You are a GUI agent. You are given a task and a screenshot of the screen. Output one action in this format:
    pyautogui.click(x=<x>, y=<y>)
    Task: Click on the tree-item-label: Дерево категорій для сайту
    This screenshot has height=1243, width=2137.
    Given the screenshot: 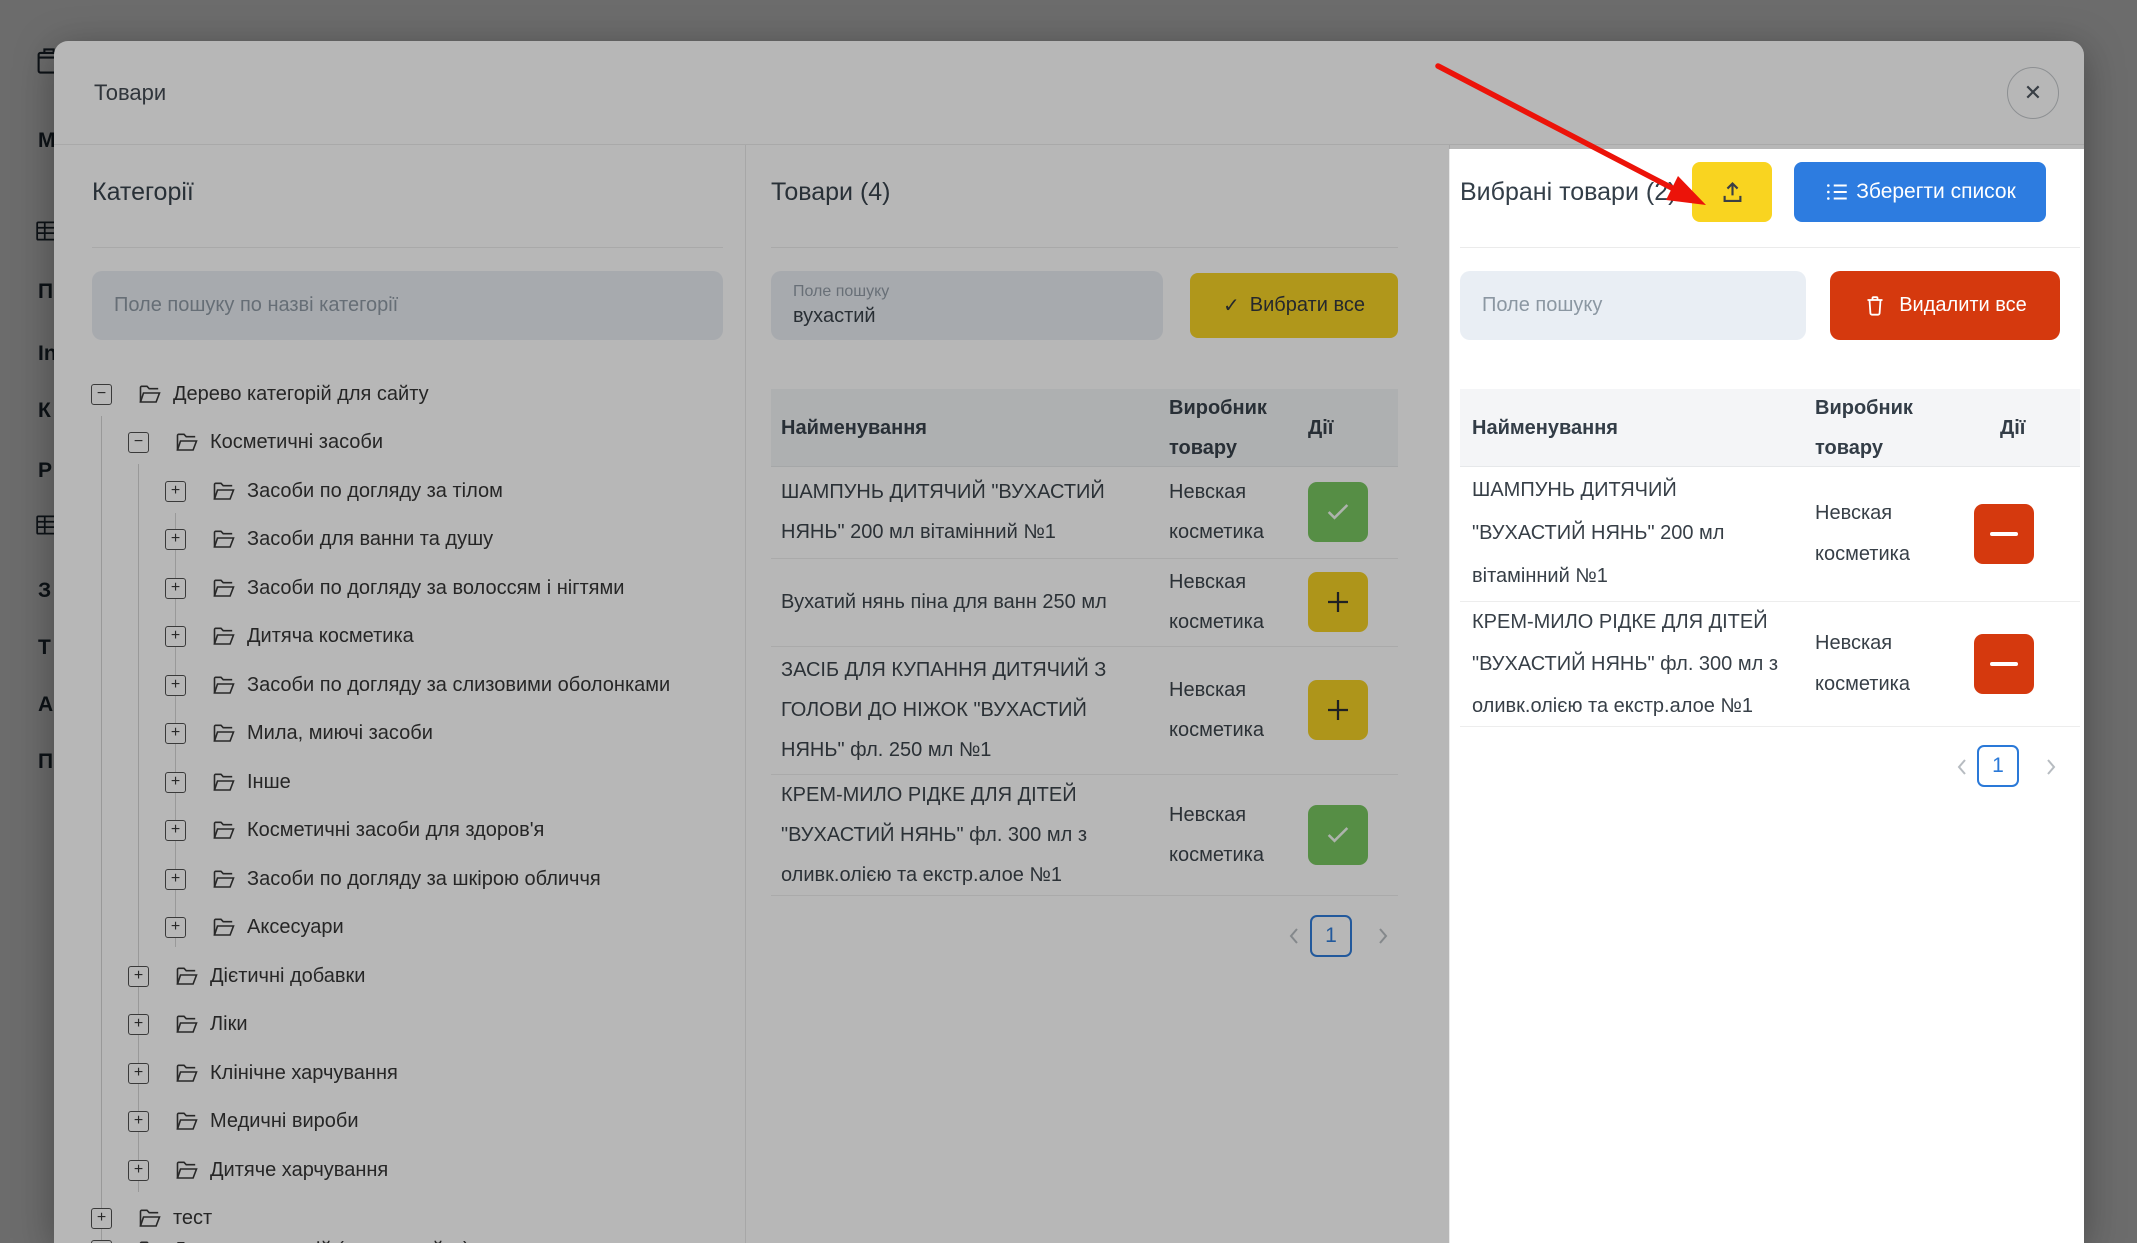 What is the action you would take?
    pyautogui.click(x=301, y=393)
    